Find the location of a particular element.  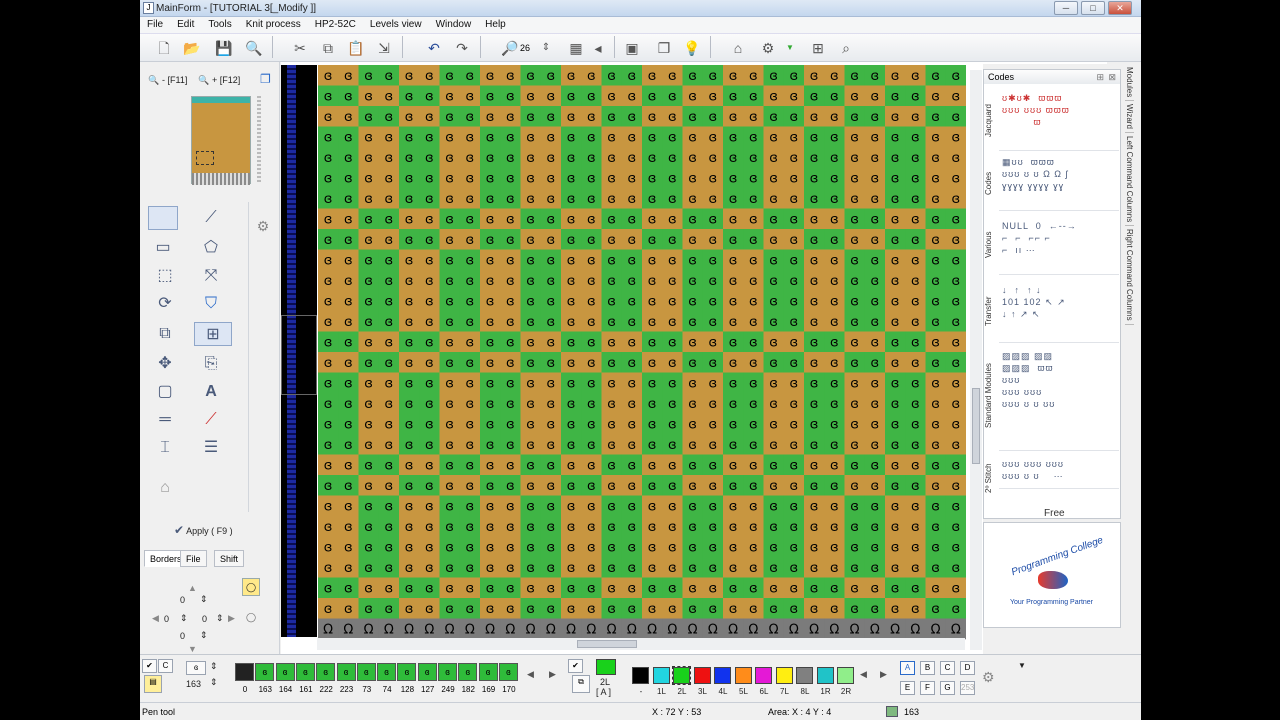

lasso-yellow-icon: ◯ is located at coordinates (251, 587).